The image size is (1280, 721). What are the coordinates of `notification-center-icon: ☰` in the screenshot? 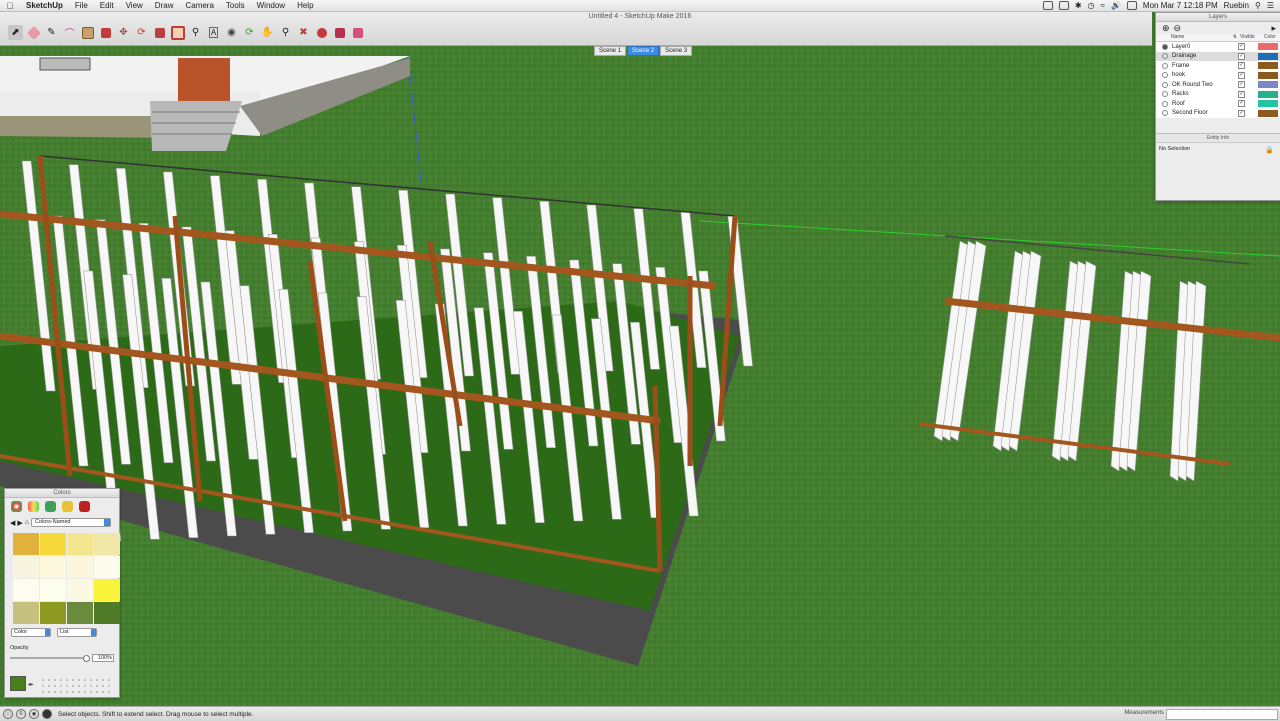 It's located at (1270, 5).